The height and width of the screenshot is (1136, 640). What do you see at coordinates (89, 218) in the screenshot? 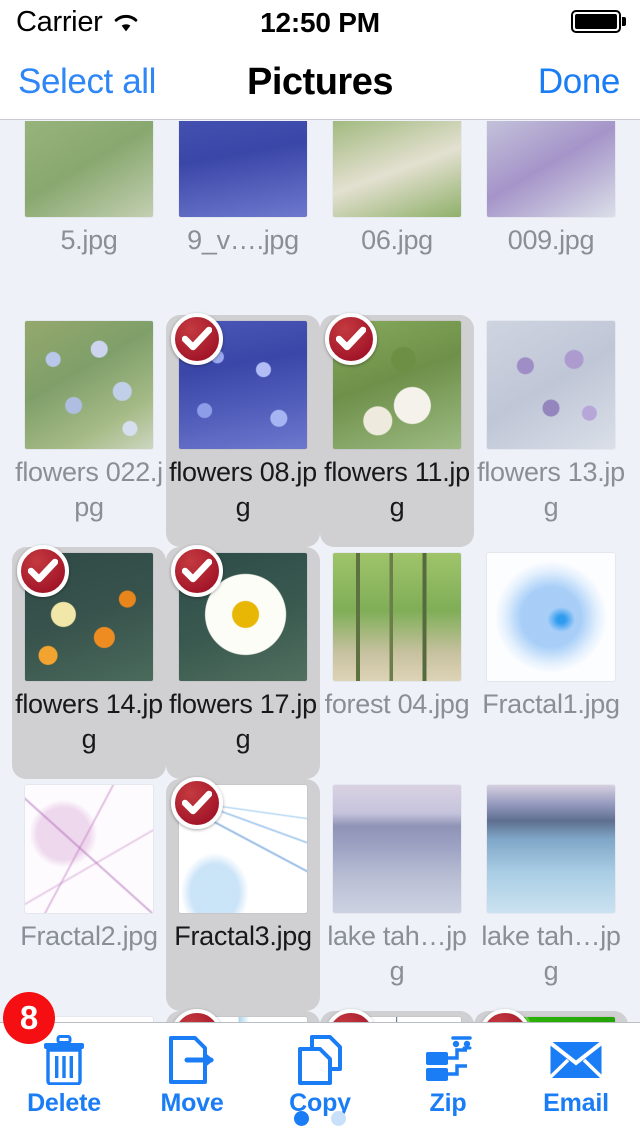
I see `file-cell: 5.jpg` at bounding box center [89, 218].